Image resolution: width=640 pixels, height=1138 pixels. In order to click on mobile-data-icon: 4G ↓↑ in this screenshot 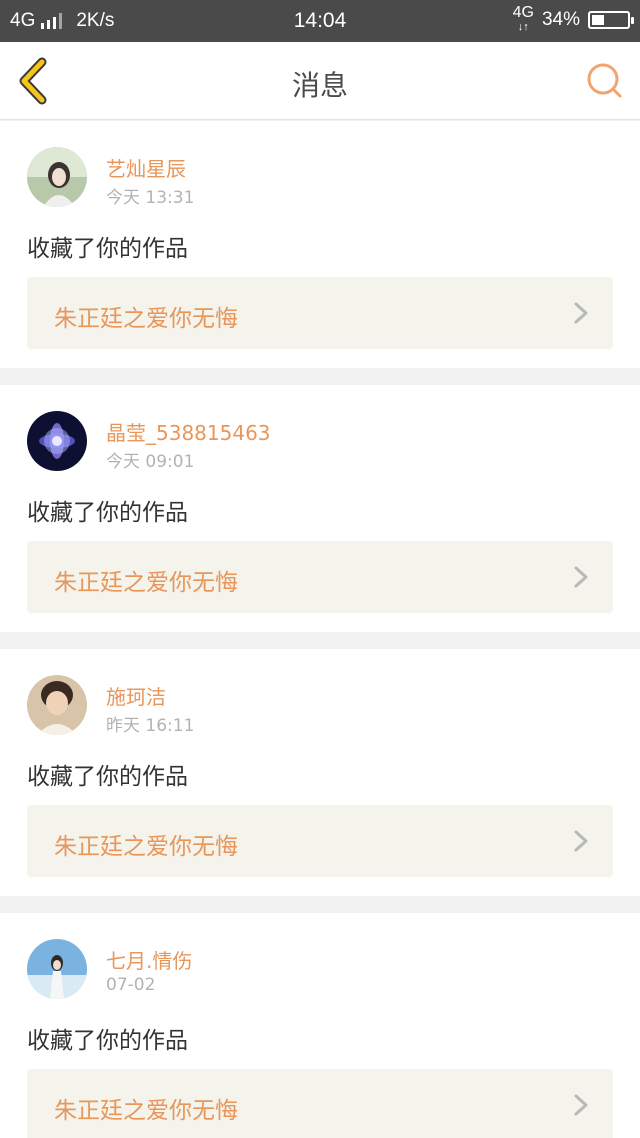, I will do `click(523, 19)`.